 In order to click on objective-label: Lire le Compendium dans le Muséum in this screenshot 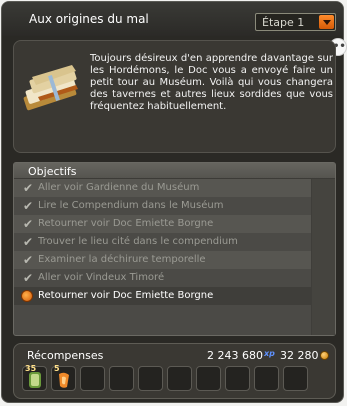, I will do `click(131, 205)`.